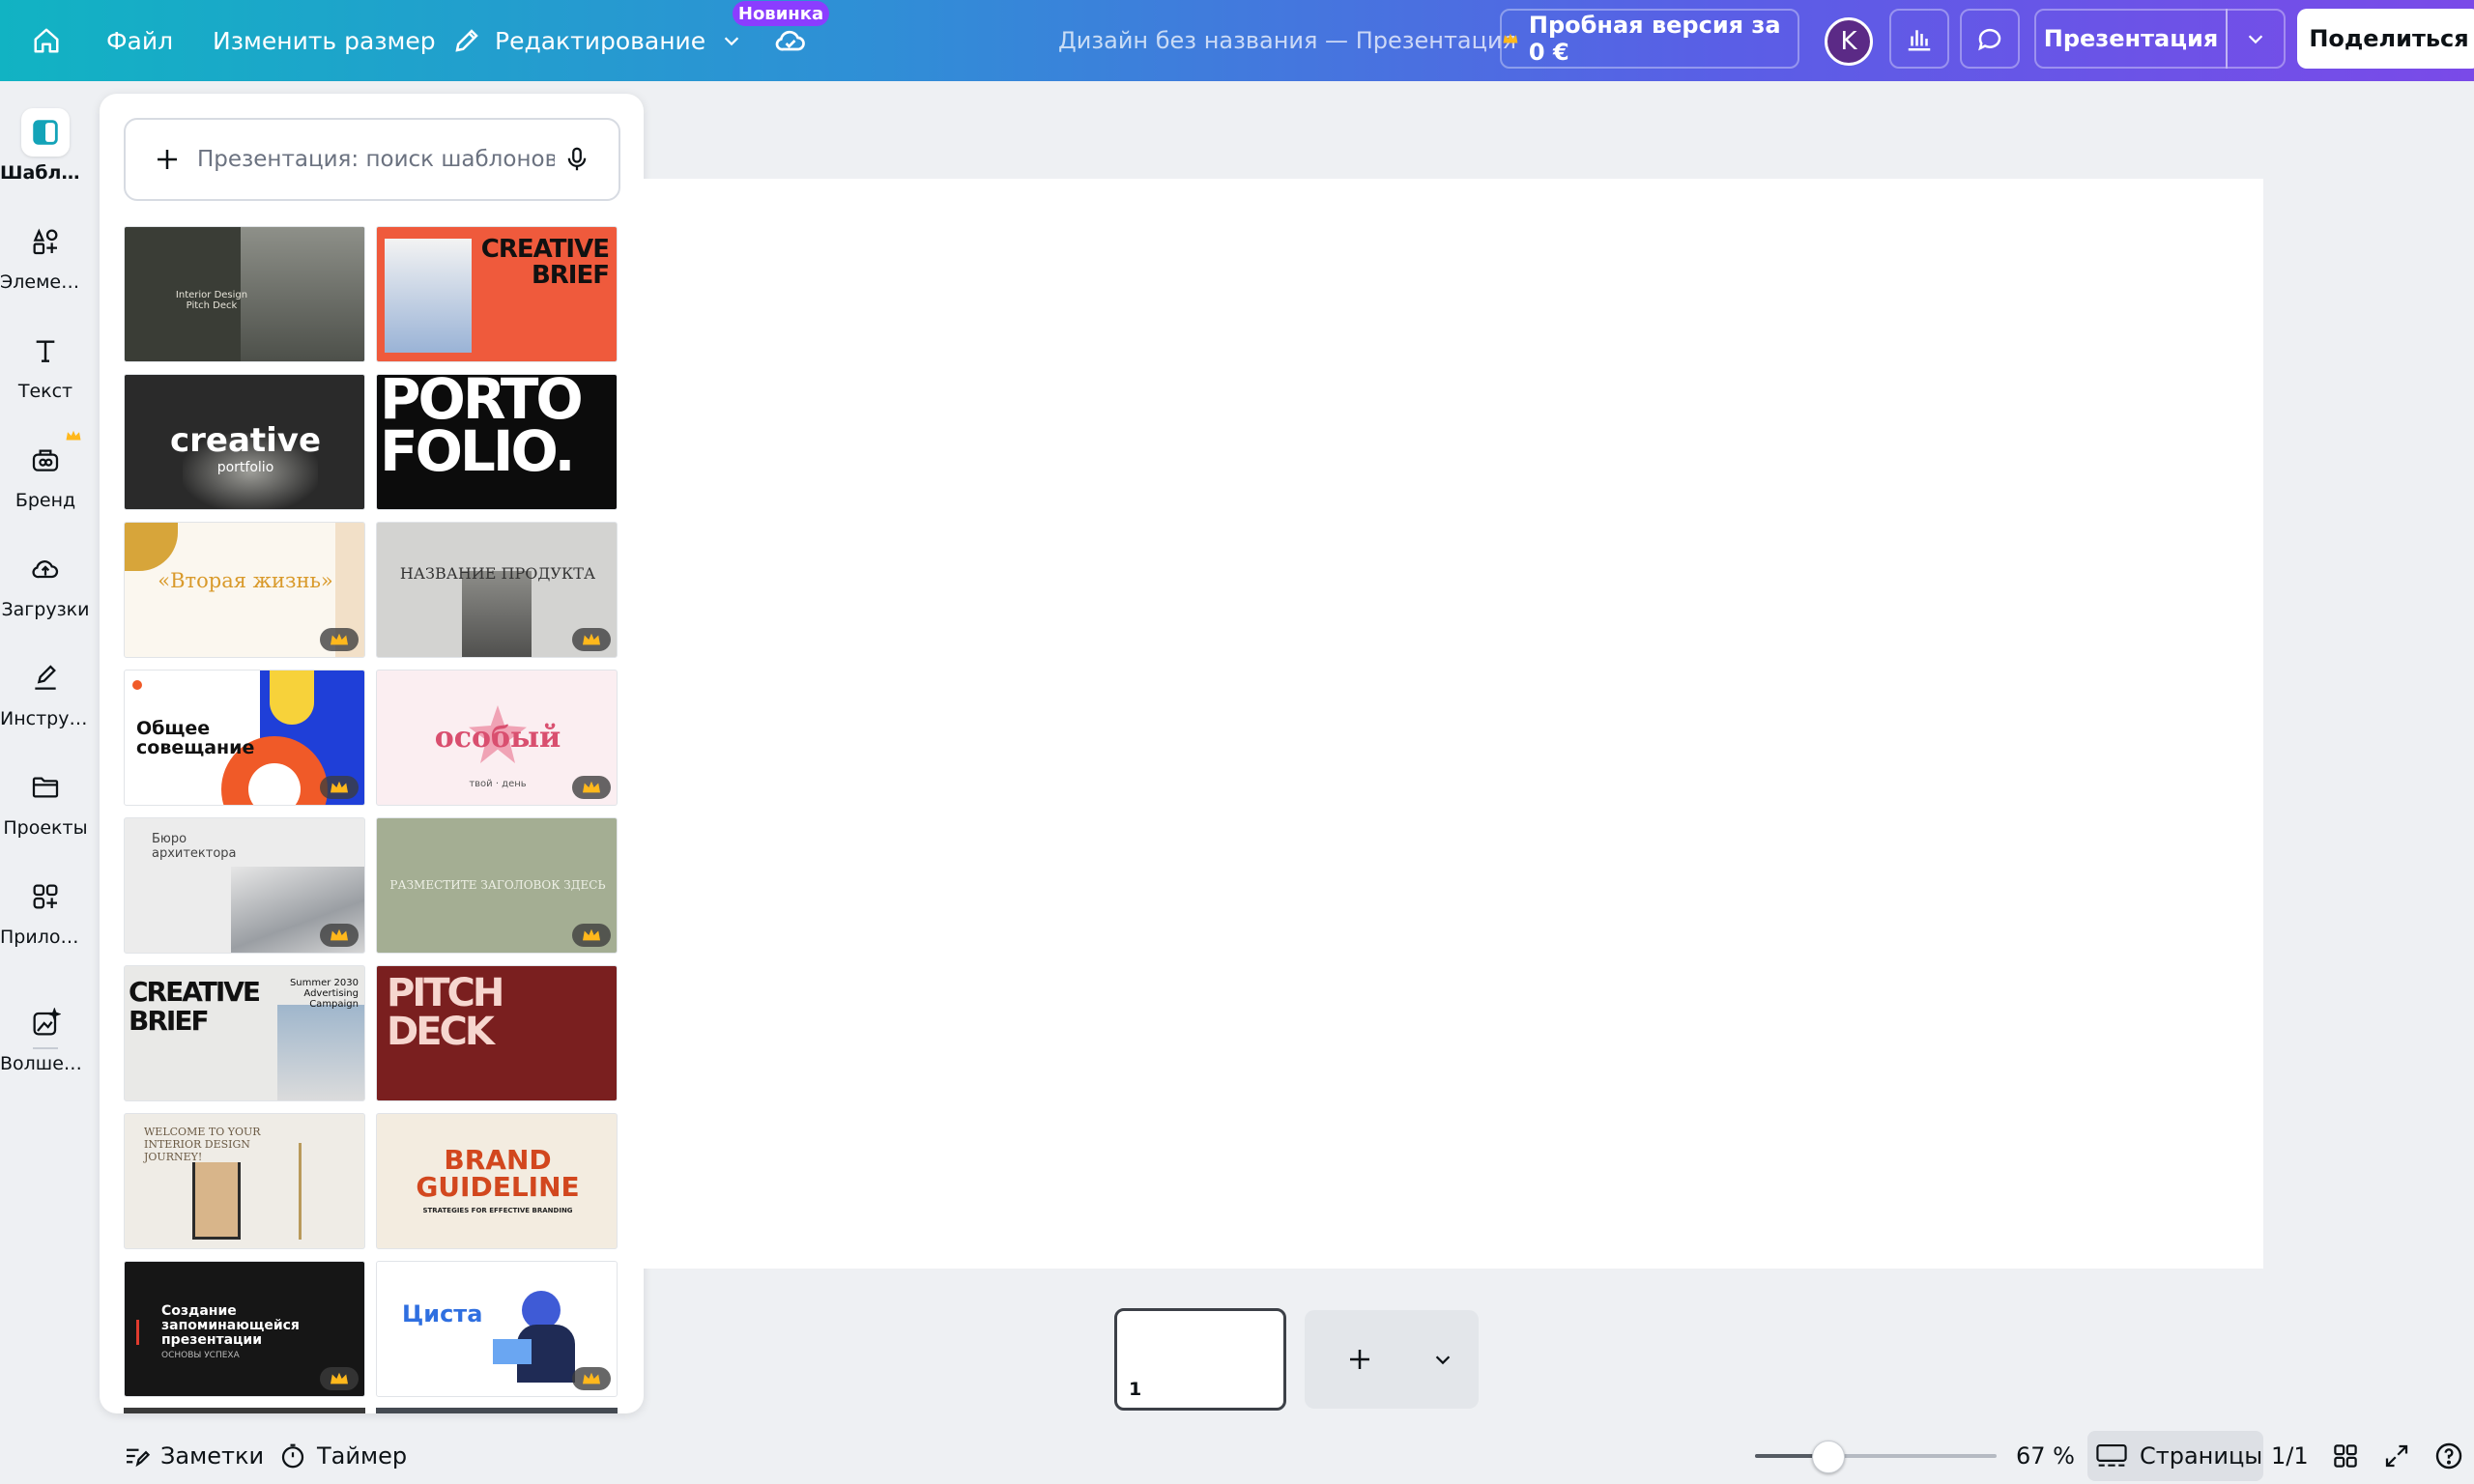 The width and height of the screenshot is (2474, 1484). I want to click on template-thumbnail: Interior Design Pitch Deck, so click(245, 294).